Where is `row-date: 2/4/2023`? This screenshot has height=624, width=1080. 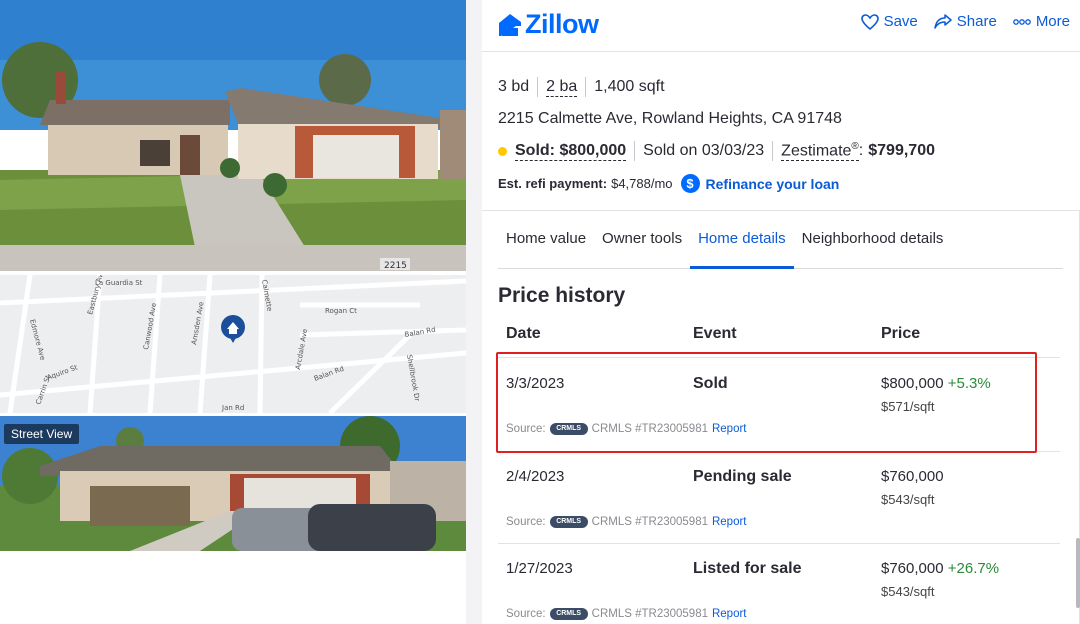
row-date: 2/4/2023 is located at coordinates (535, 476).